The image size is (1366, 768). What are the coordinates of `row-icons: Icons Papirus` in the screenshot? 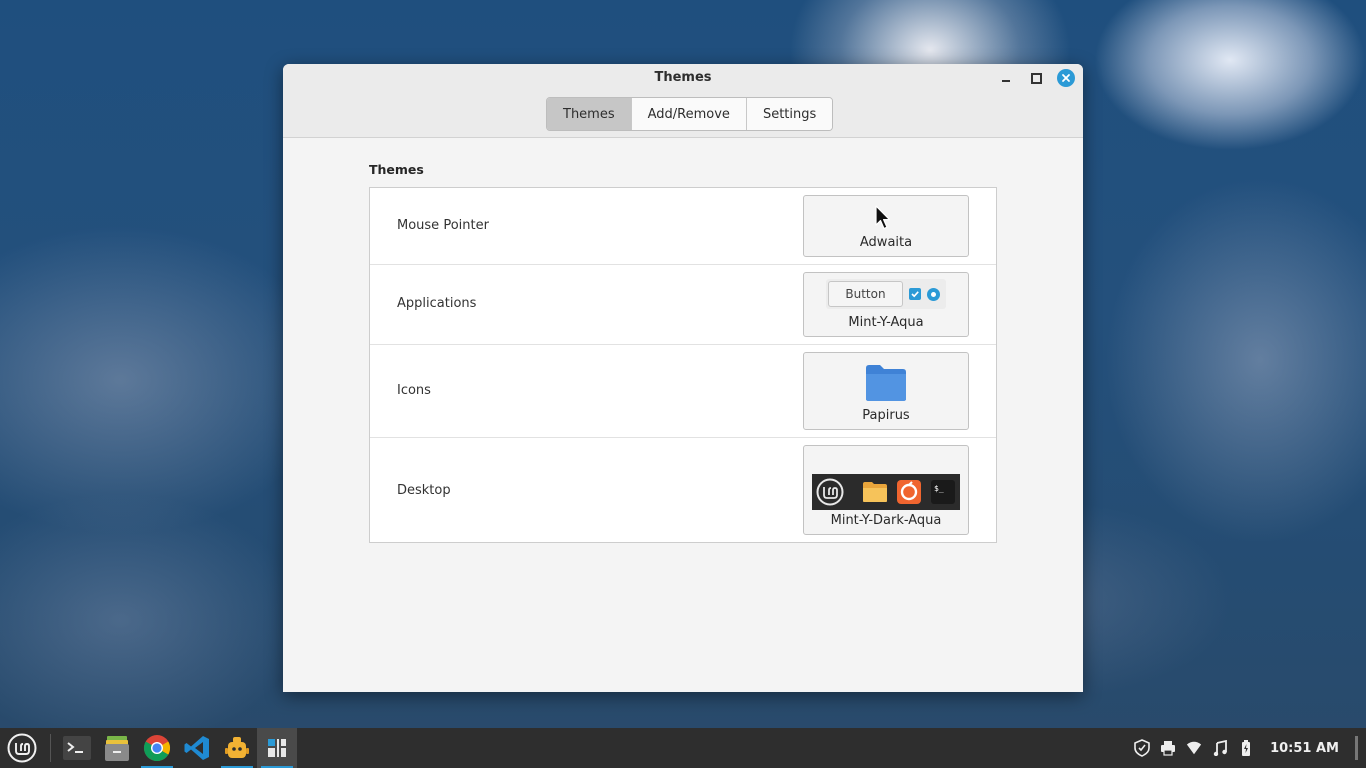 It's located at (683, 391).